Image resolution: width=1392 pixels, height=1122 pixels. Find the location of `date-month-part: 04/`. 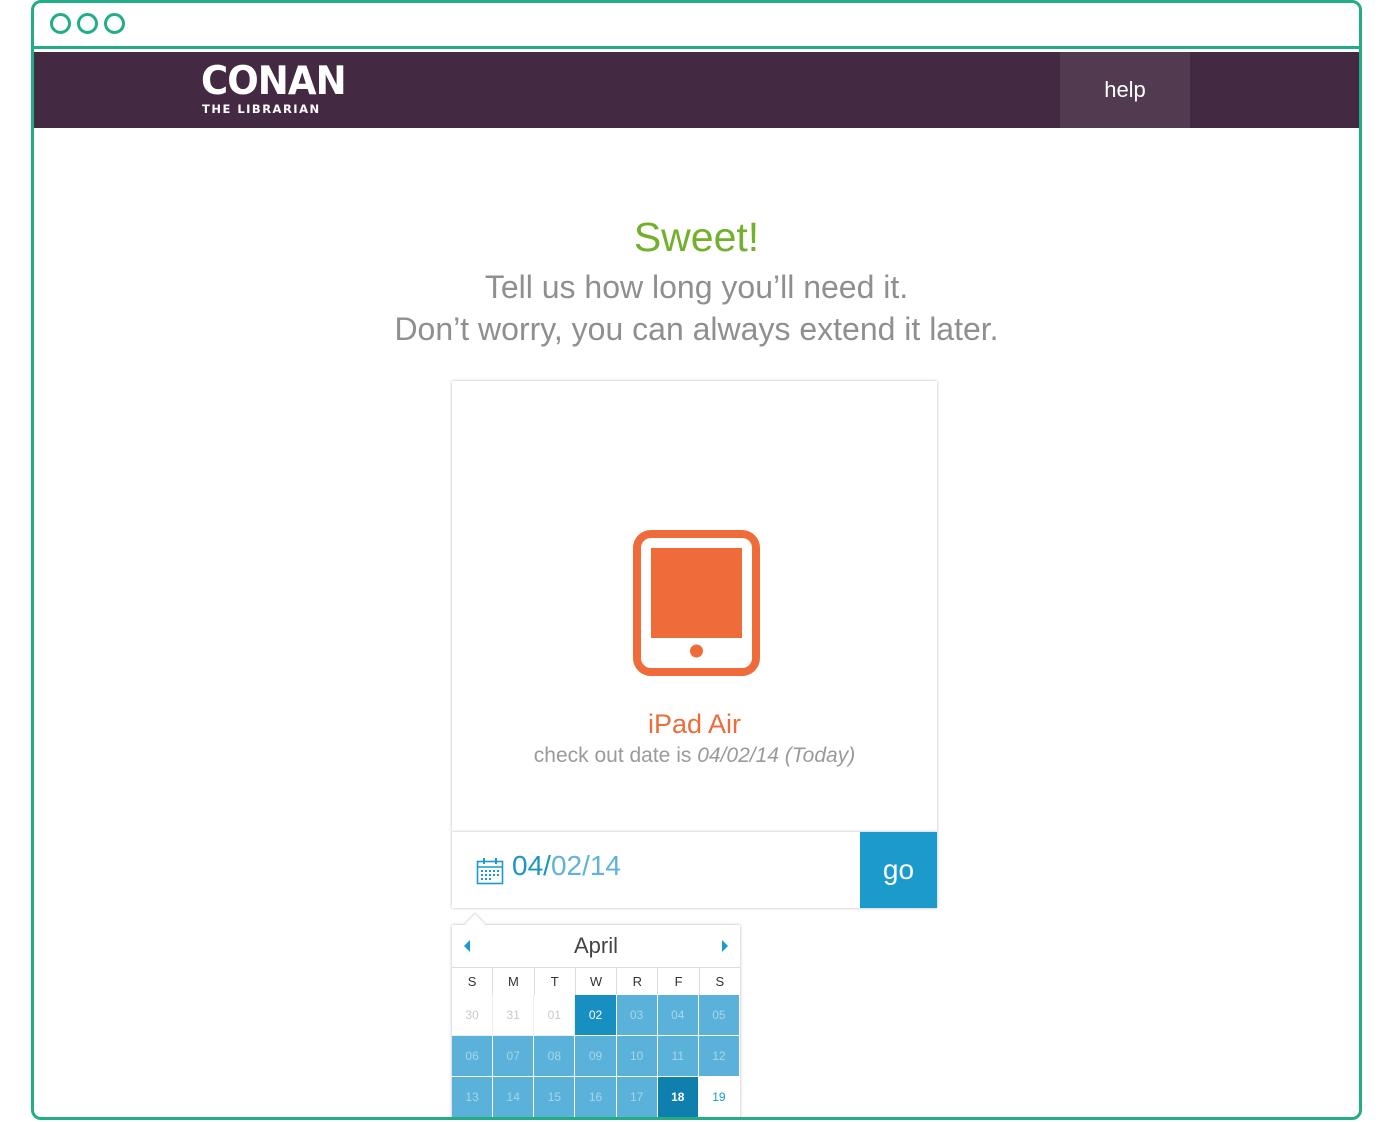

date-month-part: 04/ is located at coordinates (531, 865).